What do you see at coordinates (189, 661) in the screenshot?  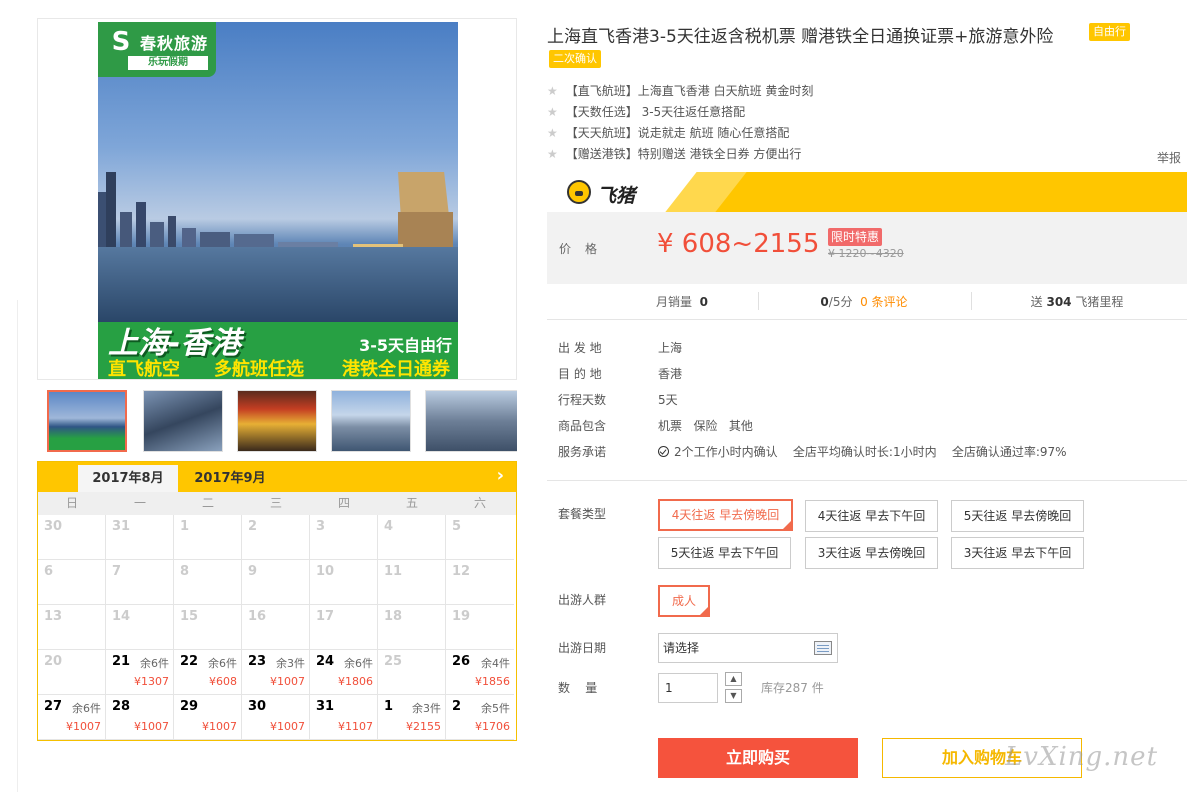 I see `day-number: 22` at bounding box center [189, 661].